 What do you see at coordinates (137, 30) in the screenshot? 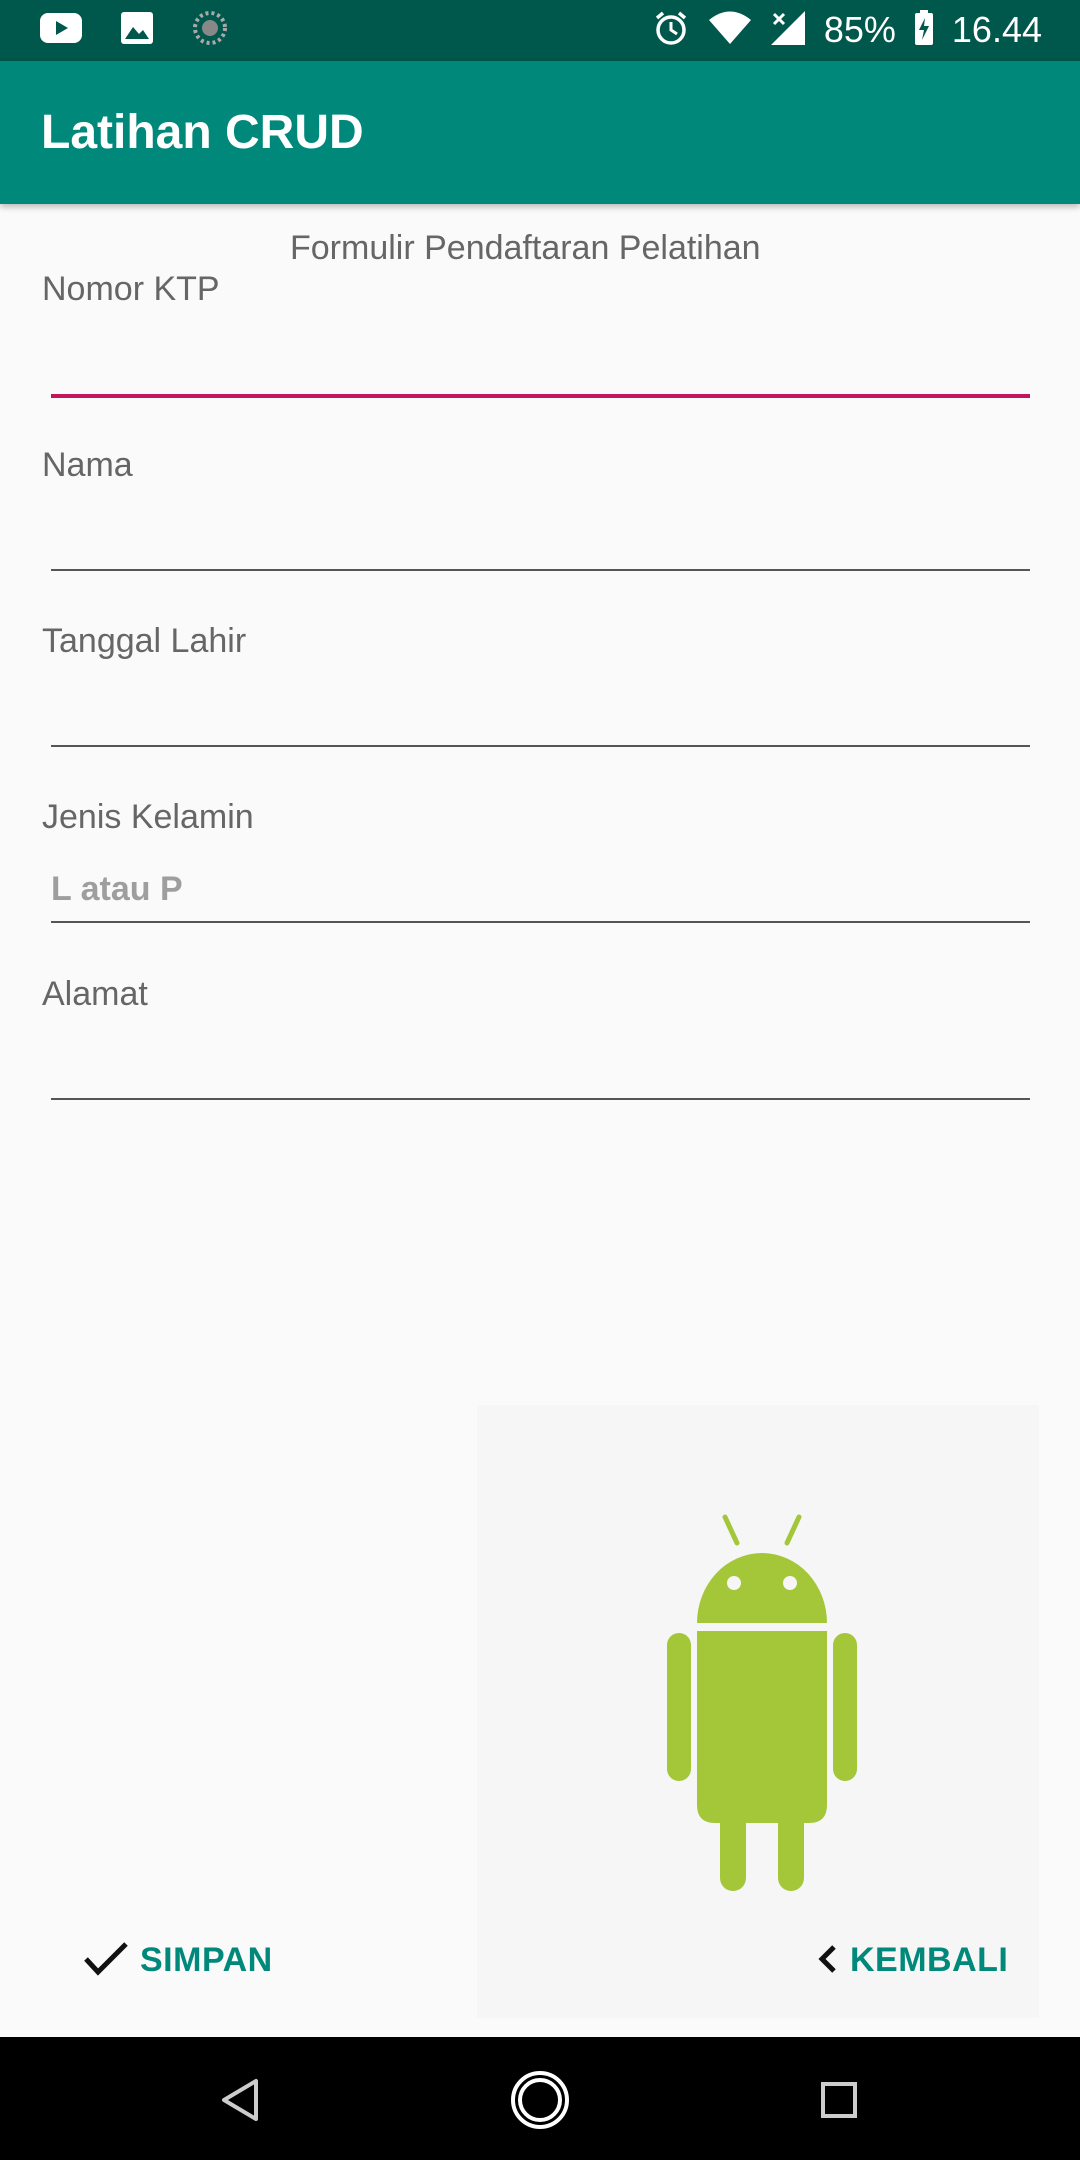
I see `image-icon` at bounding box center [137, 30].